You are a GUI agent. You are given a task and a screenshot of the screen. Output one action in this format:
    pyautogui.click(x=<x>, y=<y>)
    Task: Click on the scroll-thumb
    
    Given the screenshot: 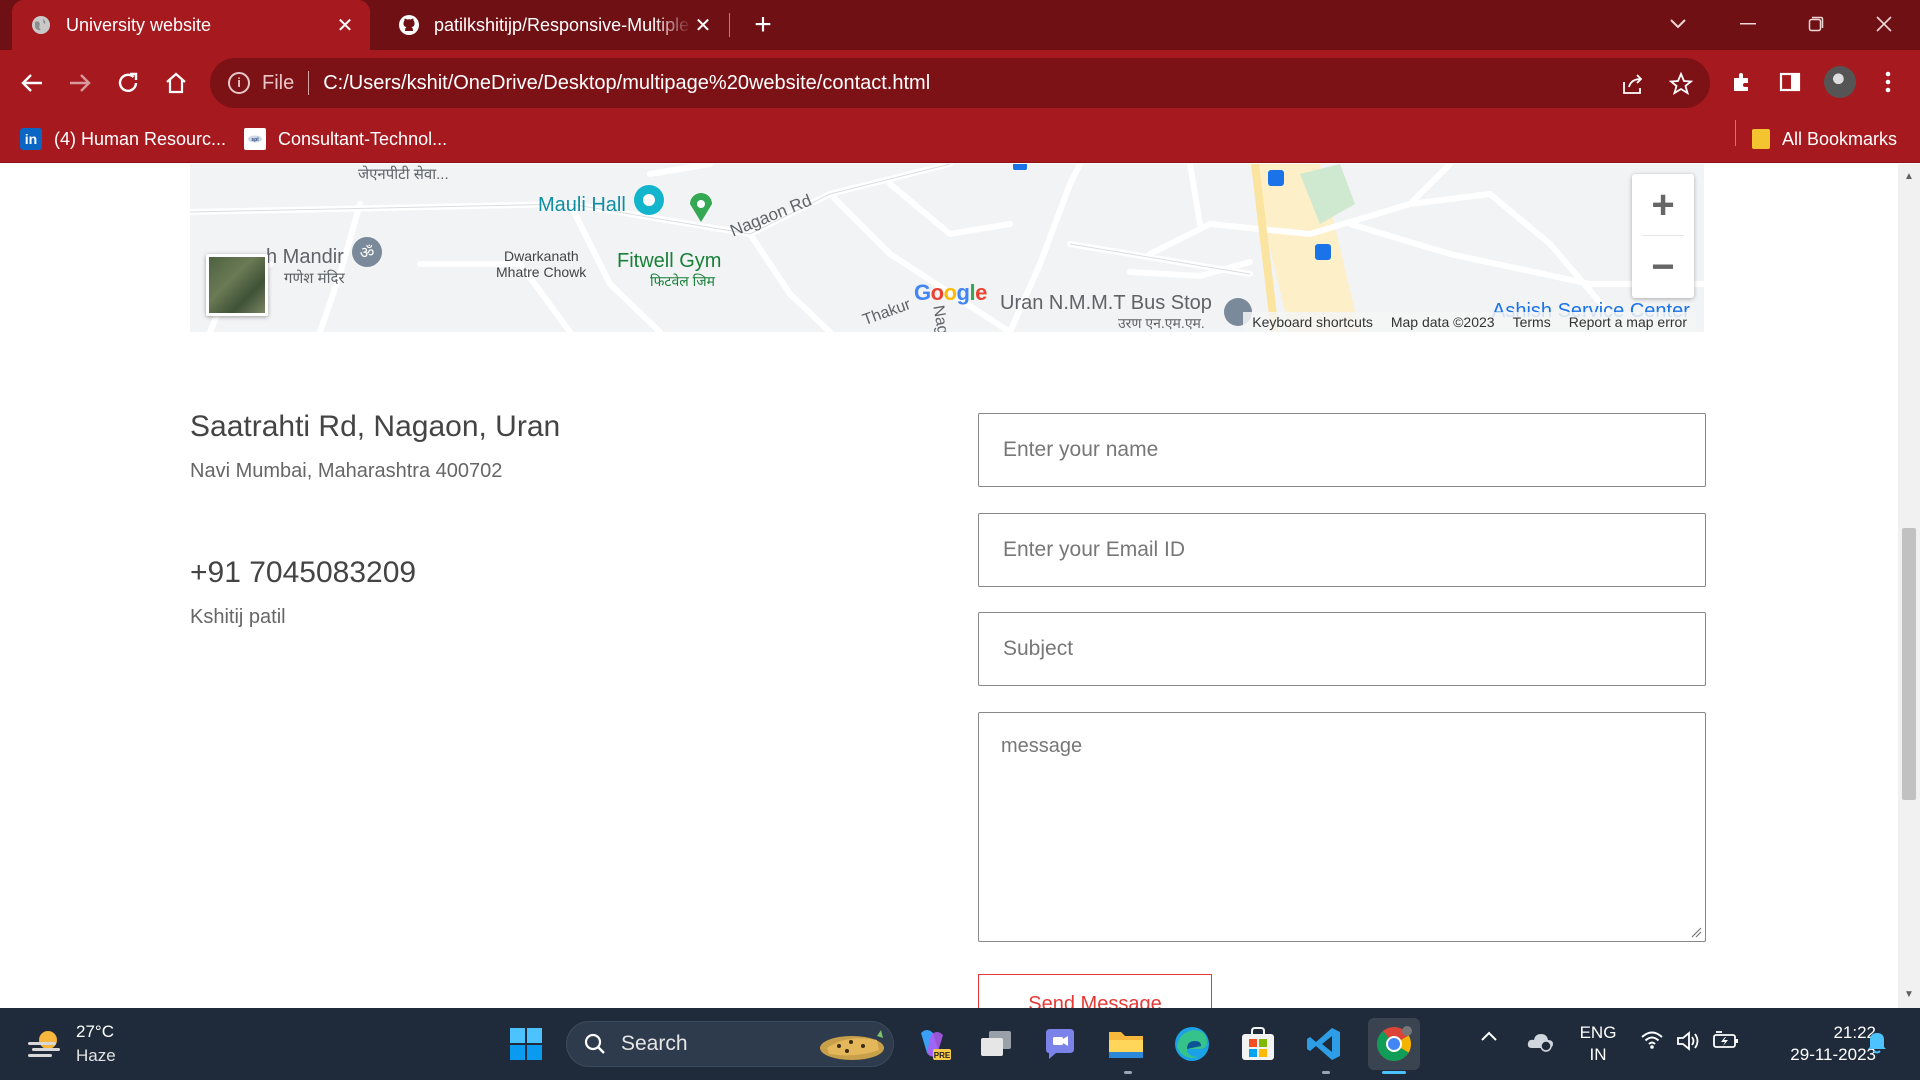 What is the action you would take?
    pyautogui.click(x=1909, y=664)
    